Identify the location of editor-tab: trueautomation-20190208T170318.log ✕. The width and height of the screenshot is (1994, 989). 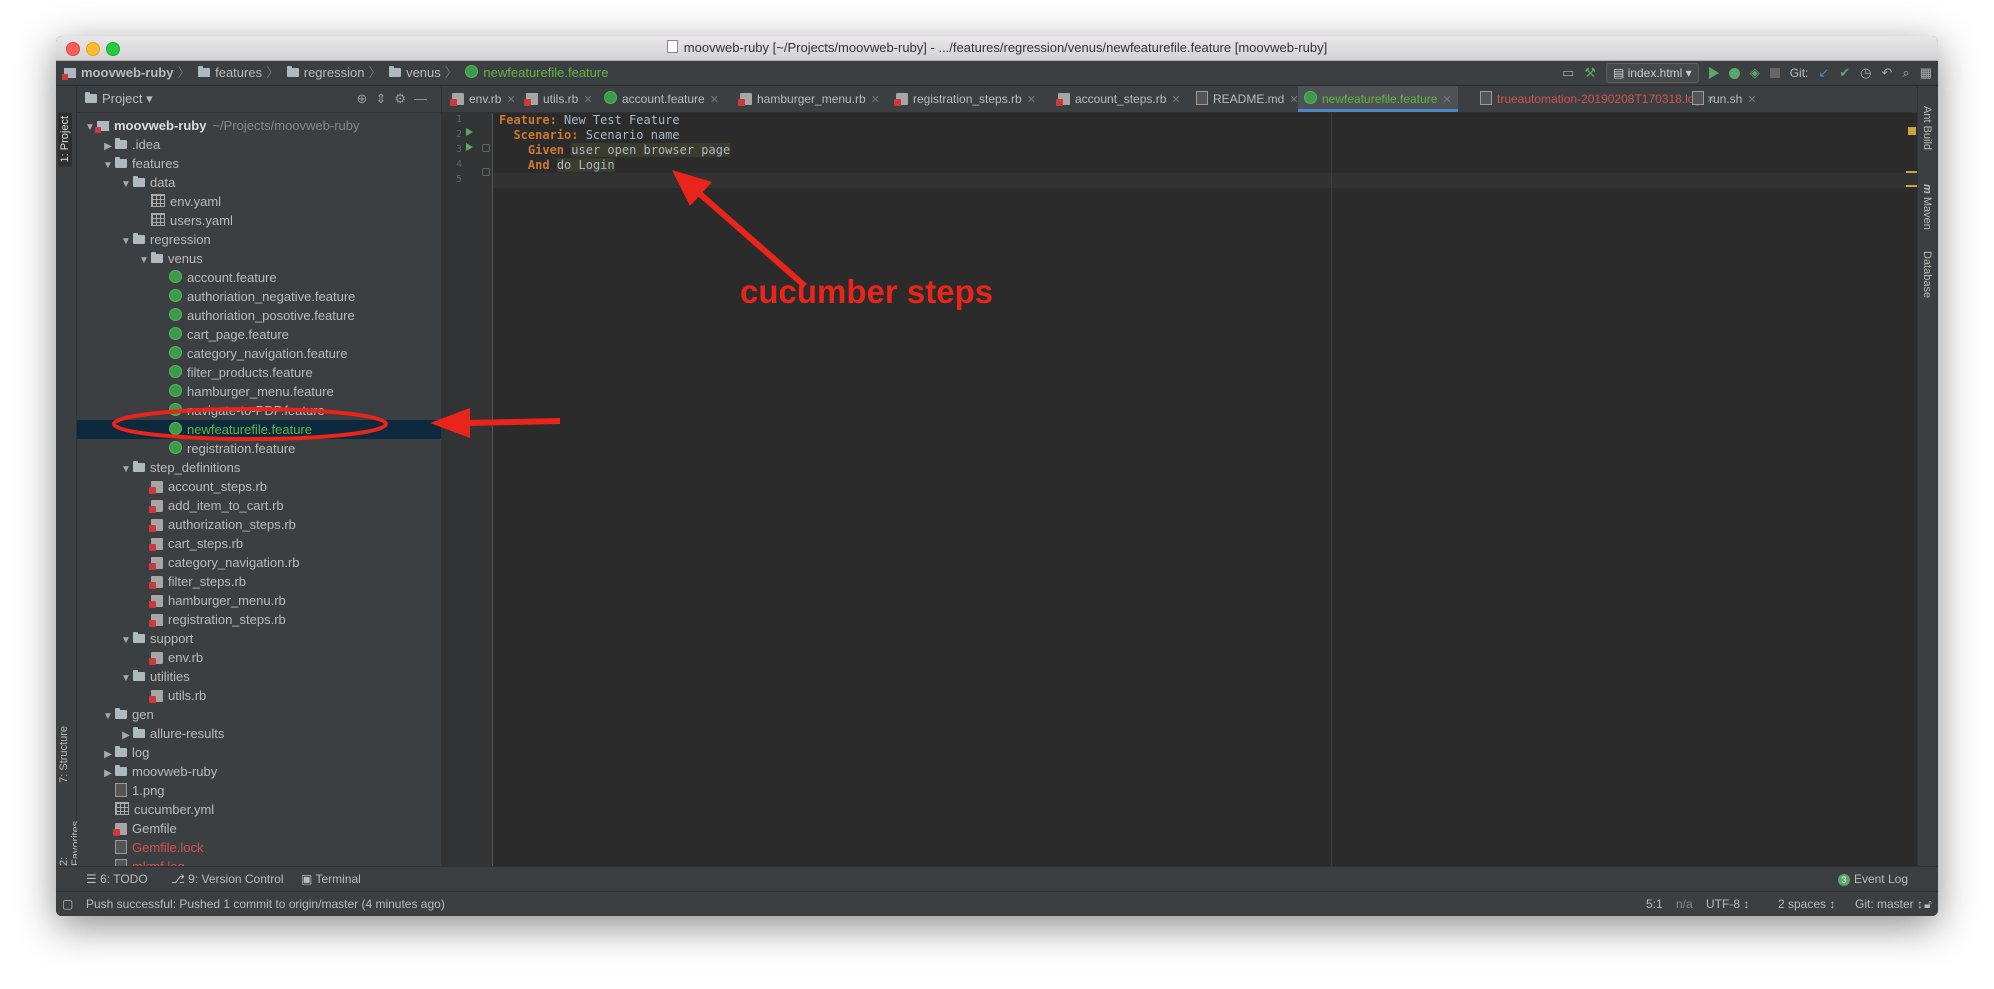
(1597, 99).